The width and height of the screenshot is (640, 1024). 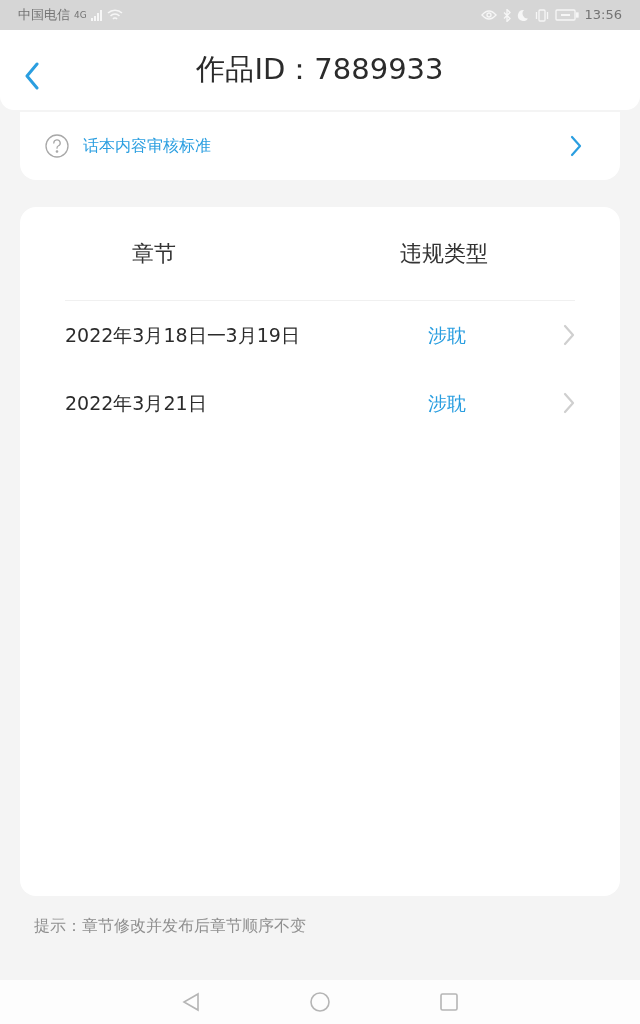 What do you see at coordinates (566, 15) in the screenshot?
I see `battery-icon` at bounding box center [566, 15].